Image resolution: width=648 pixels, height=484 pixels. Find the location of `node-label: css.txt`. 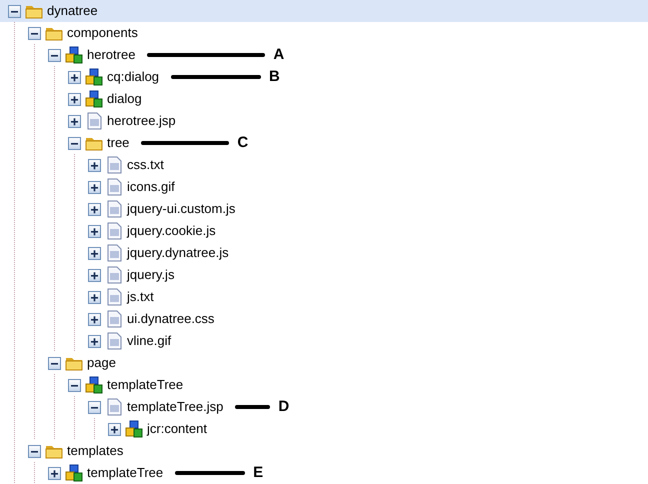

node-label: css.txt is located at coordinates (145, 165).